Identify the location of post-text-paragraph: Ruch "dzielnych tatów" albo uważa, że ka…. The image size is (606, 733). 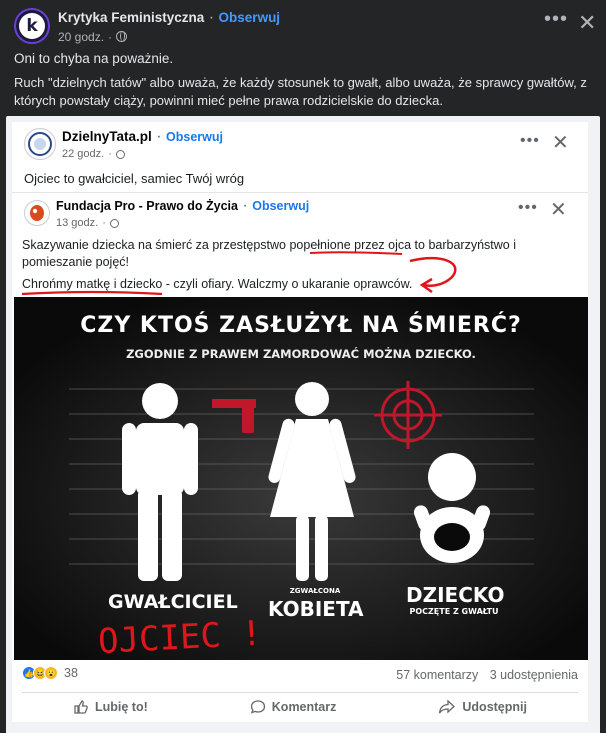
(300, 91).